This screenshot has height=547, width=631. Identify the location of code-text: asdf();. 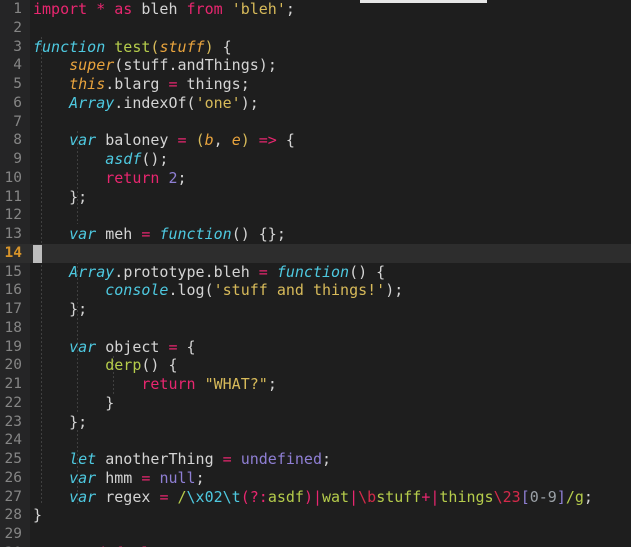
(100, 159).